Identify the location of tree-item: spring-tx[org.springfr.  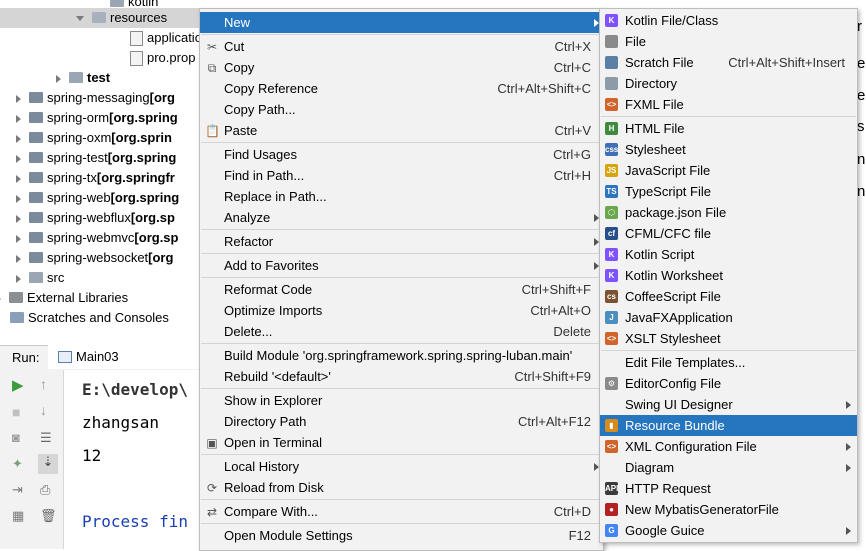
(95, 178).